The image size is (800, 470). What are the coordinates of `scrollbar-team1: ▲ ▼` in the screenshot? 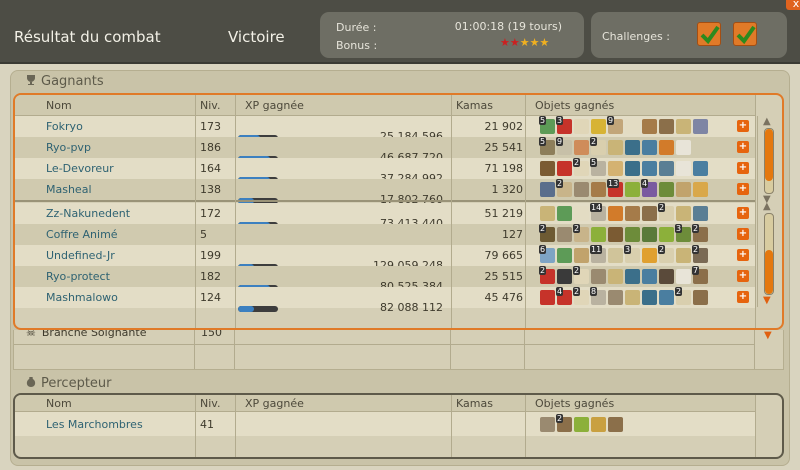 It's located at (768, 161).